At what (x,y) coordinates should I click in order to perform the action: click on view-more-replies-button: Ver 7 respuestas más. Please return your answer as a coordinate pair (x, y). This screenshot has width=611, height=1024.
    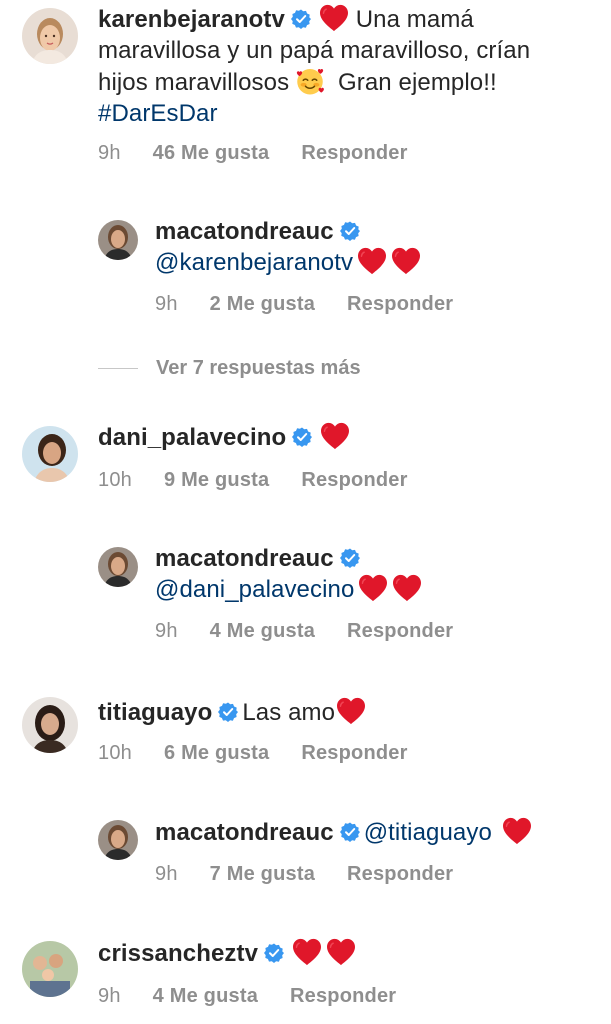
    Looking at the image, I should click on (229, 368).